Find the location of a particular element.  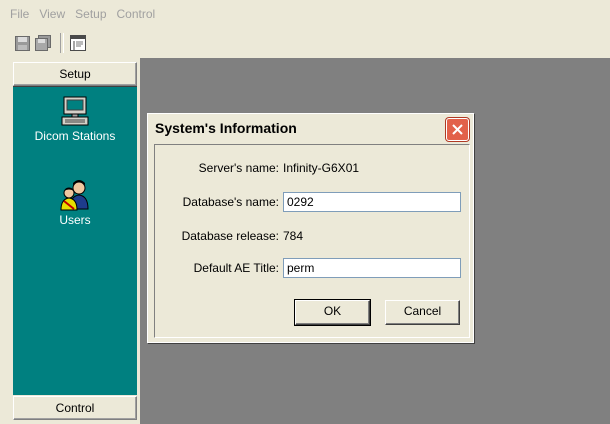

sidebar-item-users: Users is located at coordinates (75, 203).